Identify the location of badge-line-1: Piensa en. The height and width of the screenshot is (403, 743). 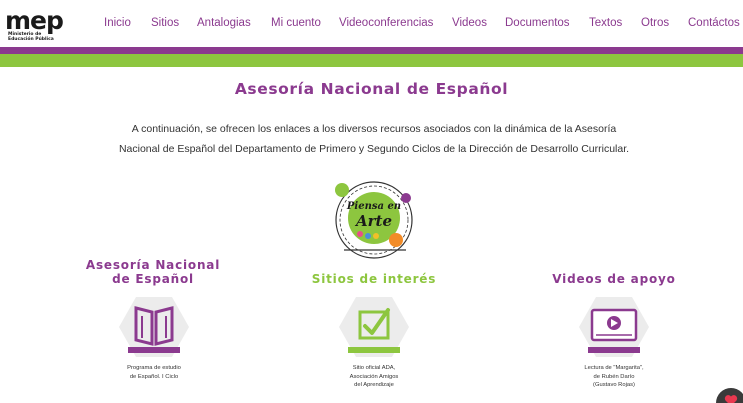
(373, 206).